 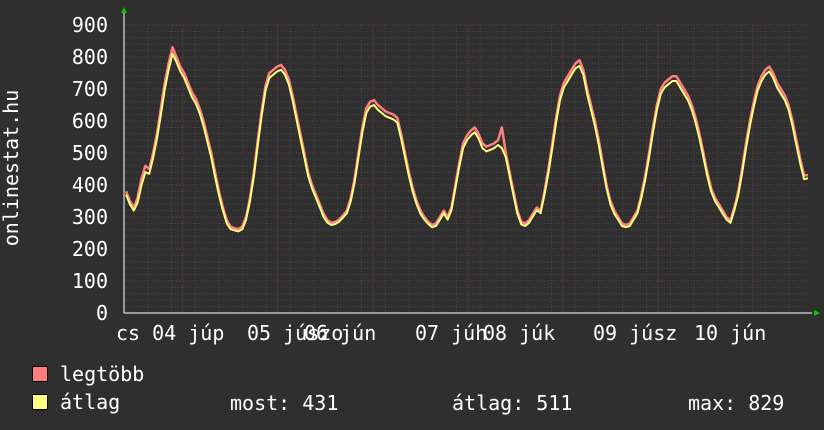 I want to click on y-tick-label: 300, so click(x=90, y=217).